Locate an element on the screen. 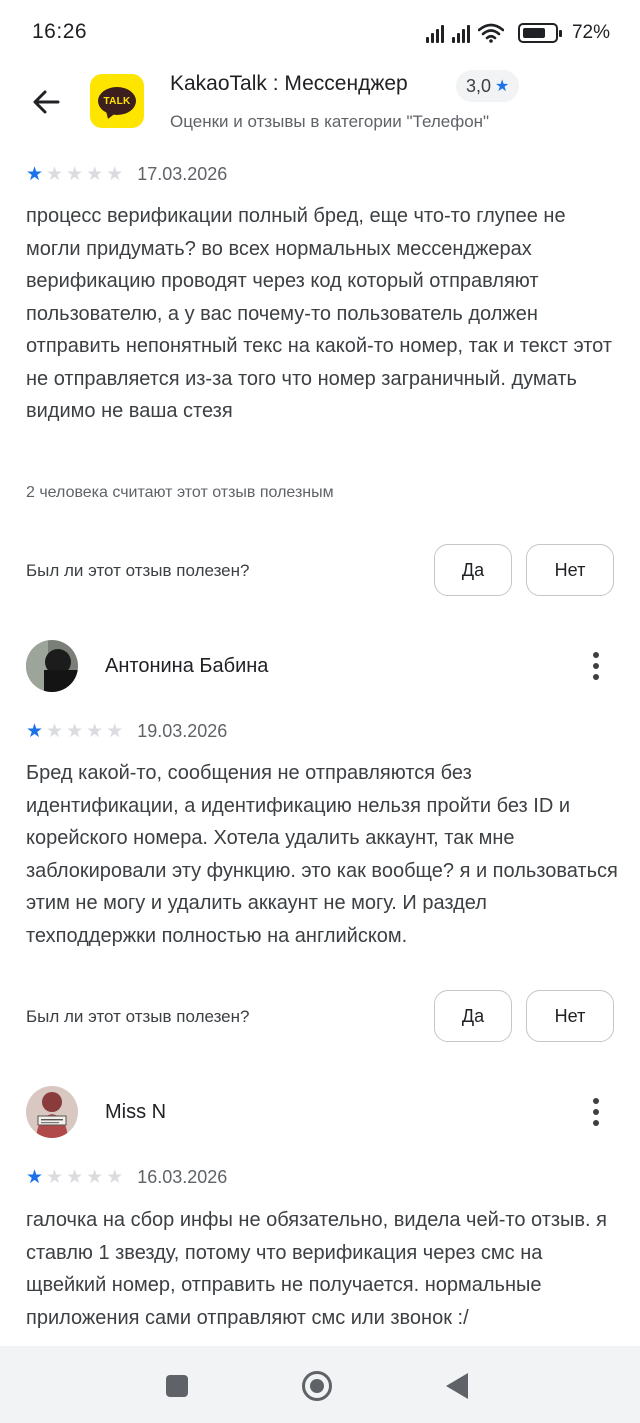 This screenshot has height=1423, width=640. helpful-count: 2 человека считают этот отзыв полезным is located at coordinates (180, 492).